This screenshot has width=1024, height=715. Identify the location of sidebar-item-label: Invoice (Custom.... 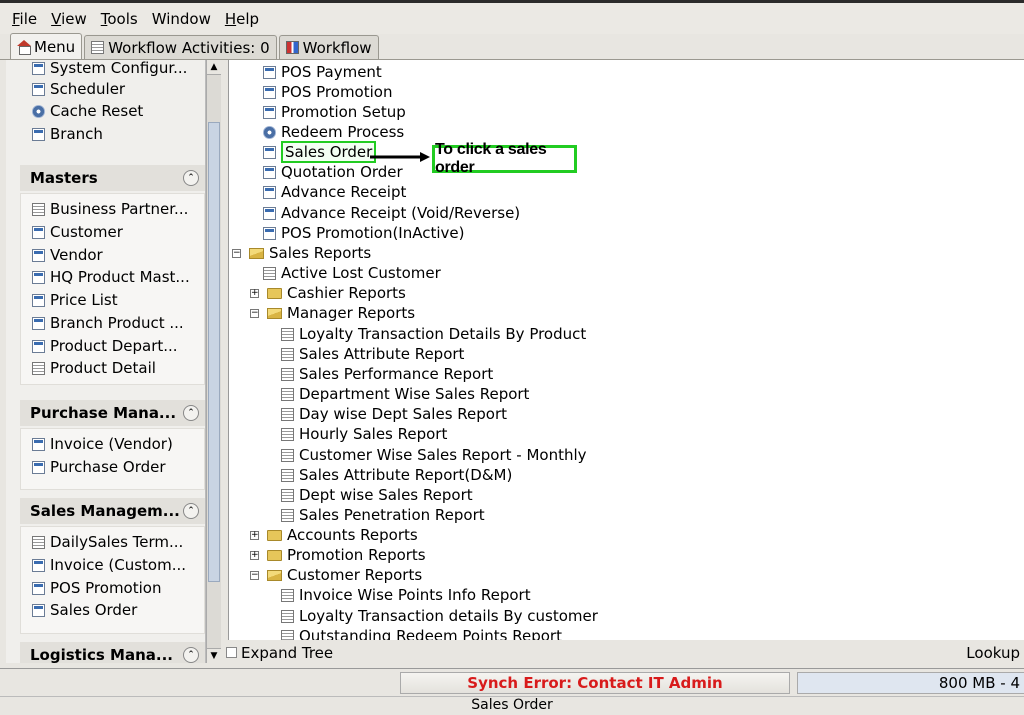
(118, 565).